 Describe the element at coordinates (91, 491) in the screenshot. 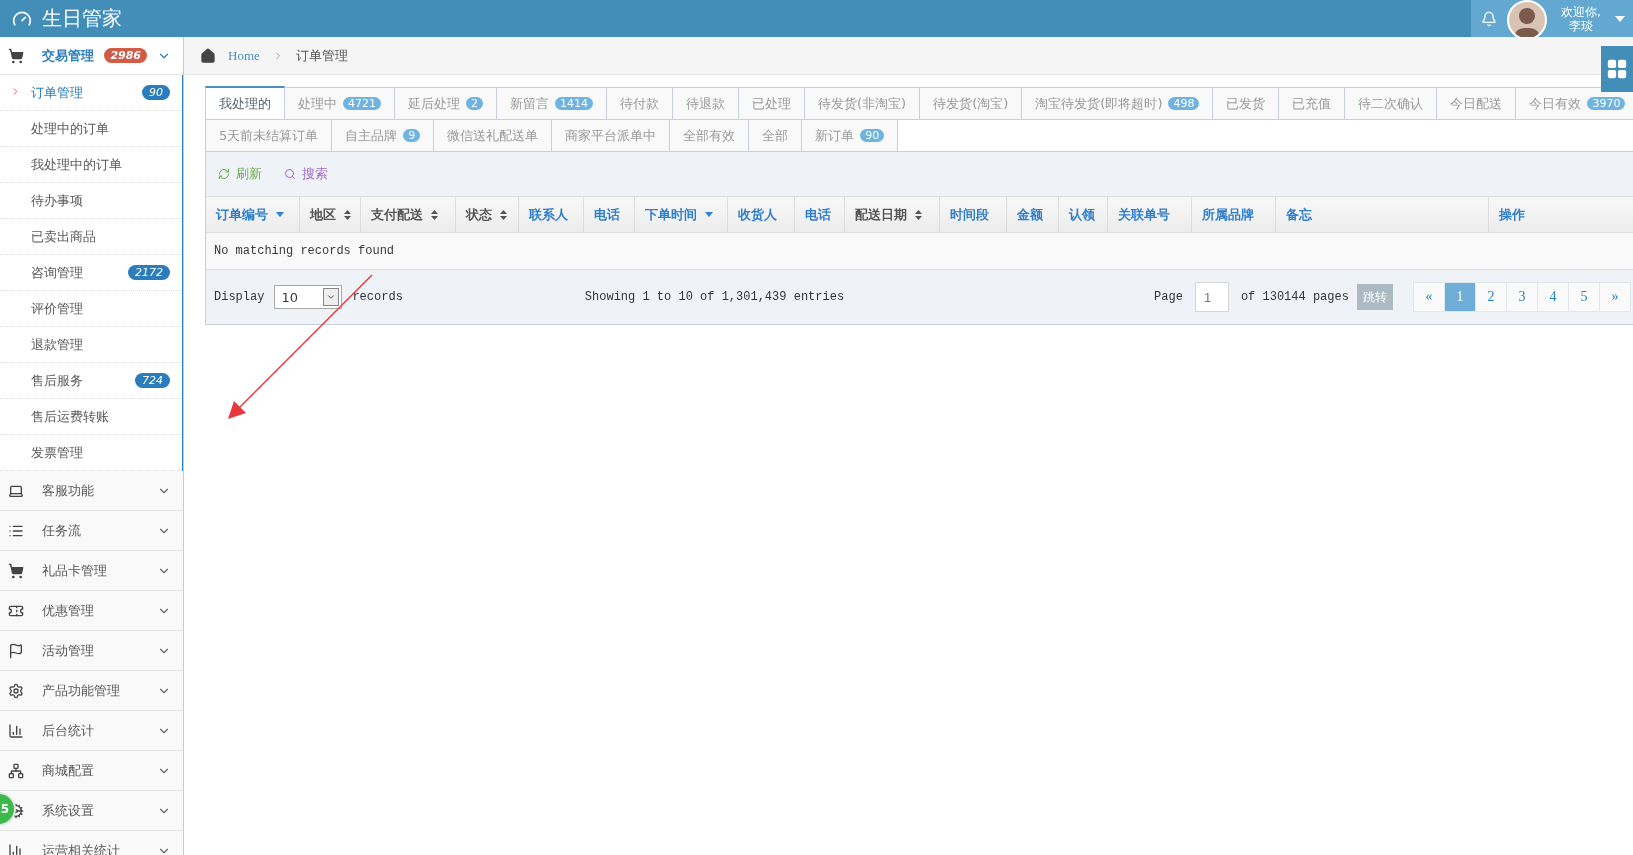

I see `sidebar-group: 客服功能` at that location.